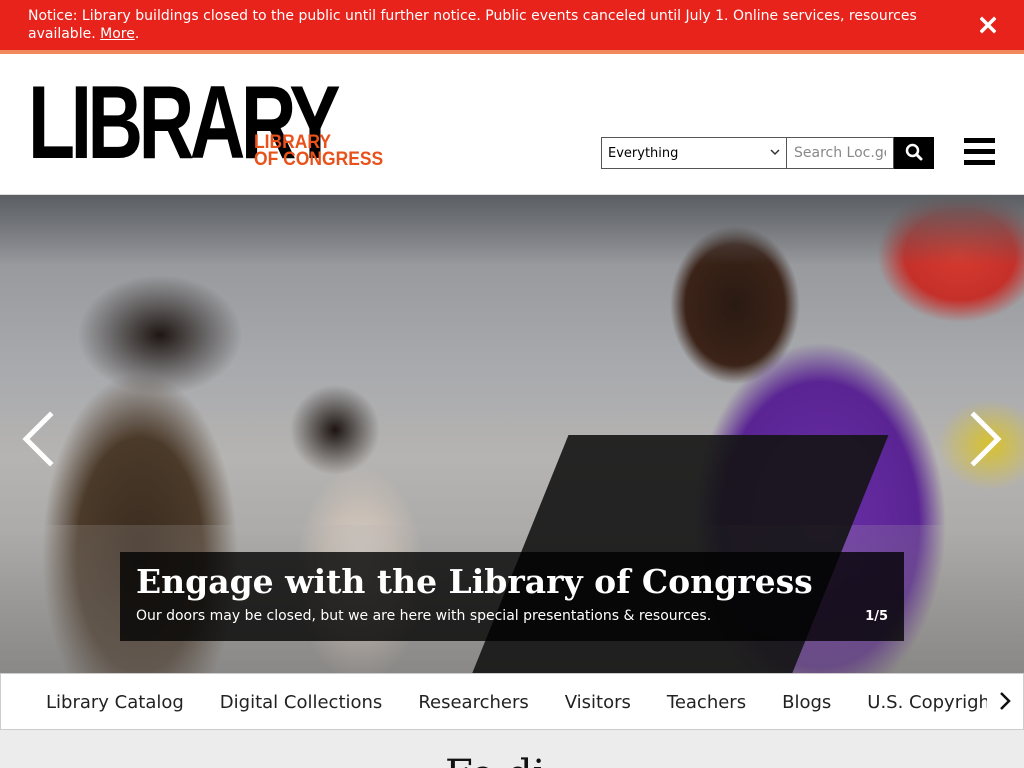 Image resolution: width=1024 pixels, height=768 pixels. Describe the element at coordinates (643, 153) in the screenshot. I see `search-scope-value: Everything` at that location.